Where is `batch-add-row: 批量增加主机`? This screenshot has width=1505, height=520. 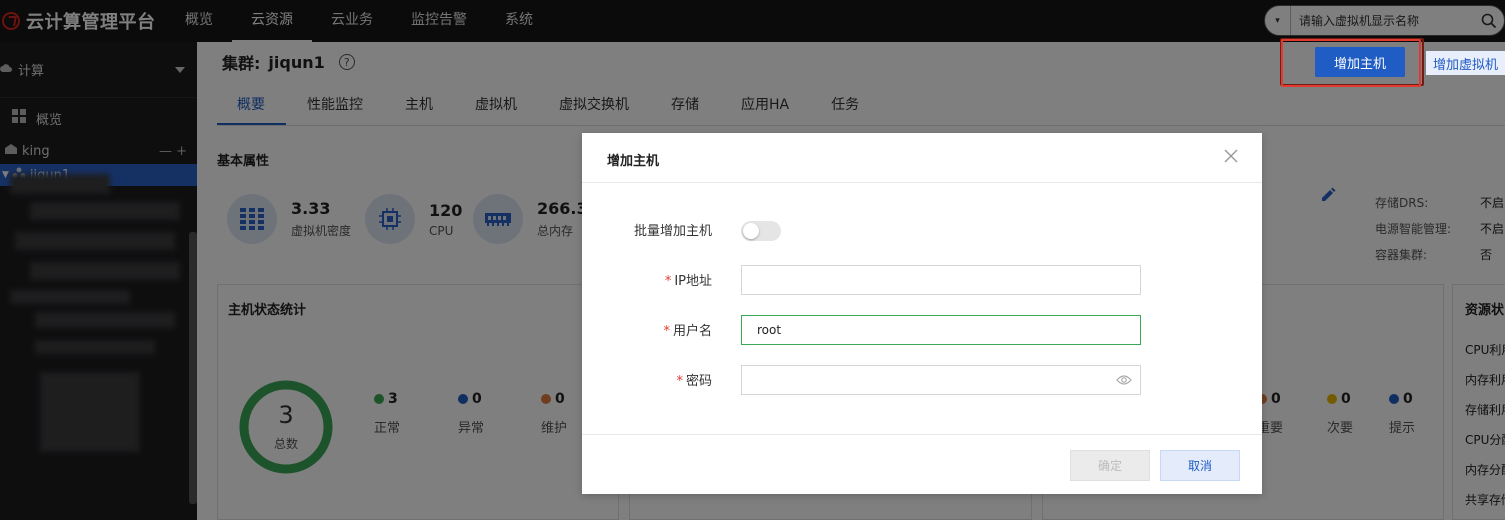 batch-add-row: 批量增加主机 is located at coordinates (647, 229).